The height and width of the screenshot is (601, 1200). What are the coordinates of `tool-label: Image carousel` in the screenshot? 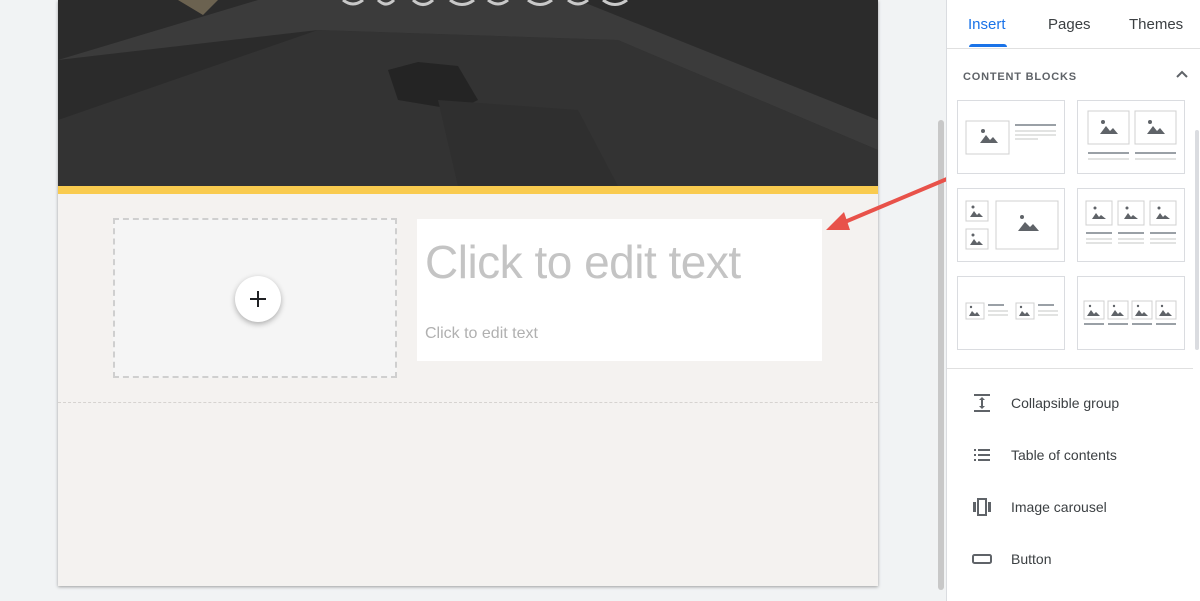 It's located at (1059, 507).